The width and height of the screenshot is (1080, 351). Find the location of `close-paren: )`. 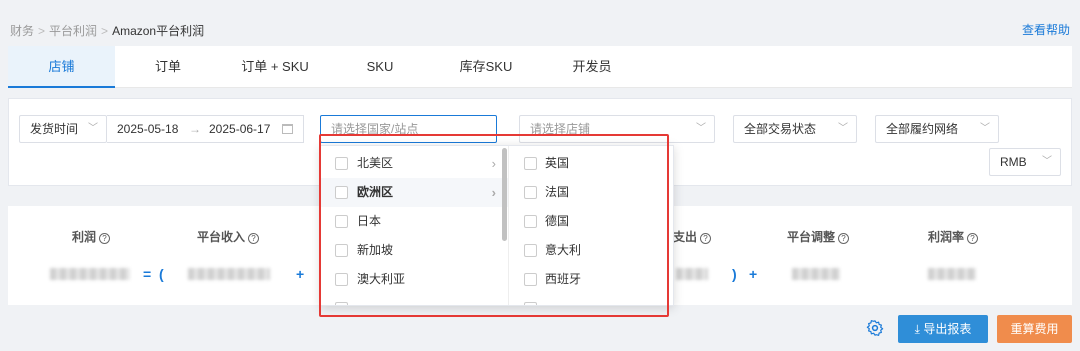

close-paren: ) is located at coordinates (734, 274).